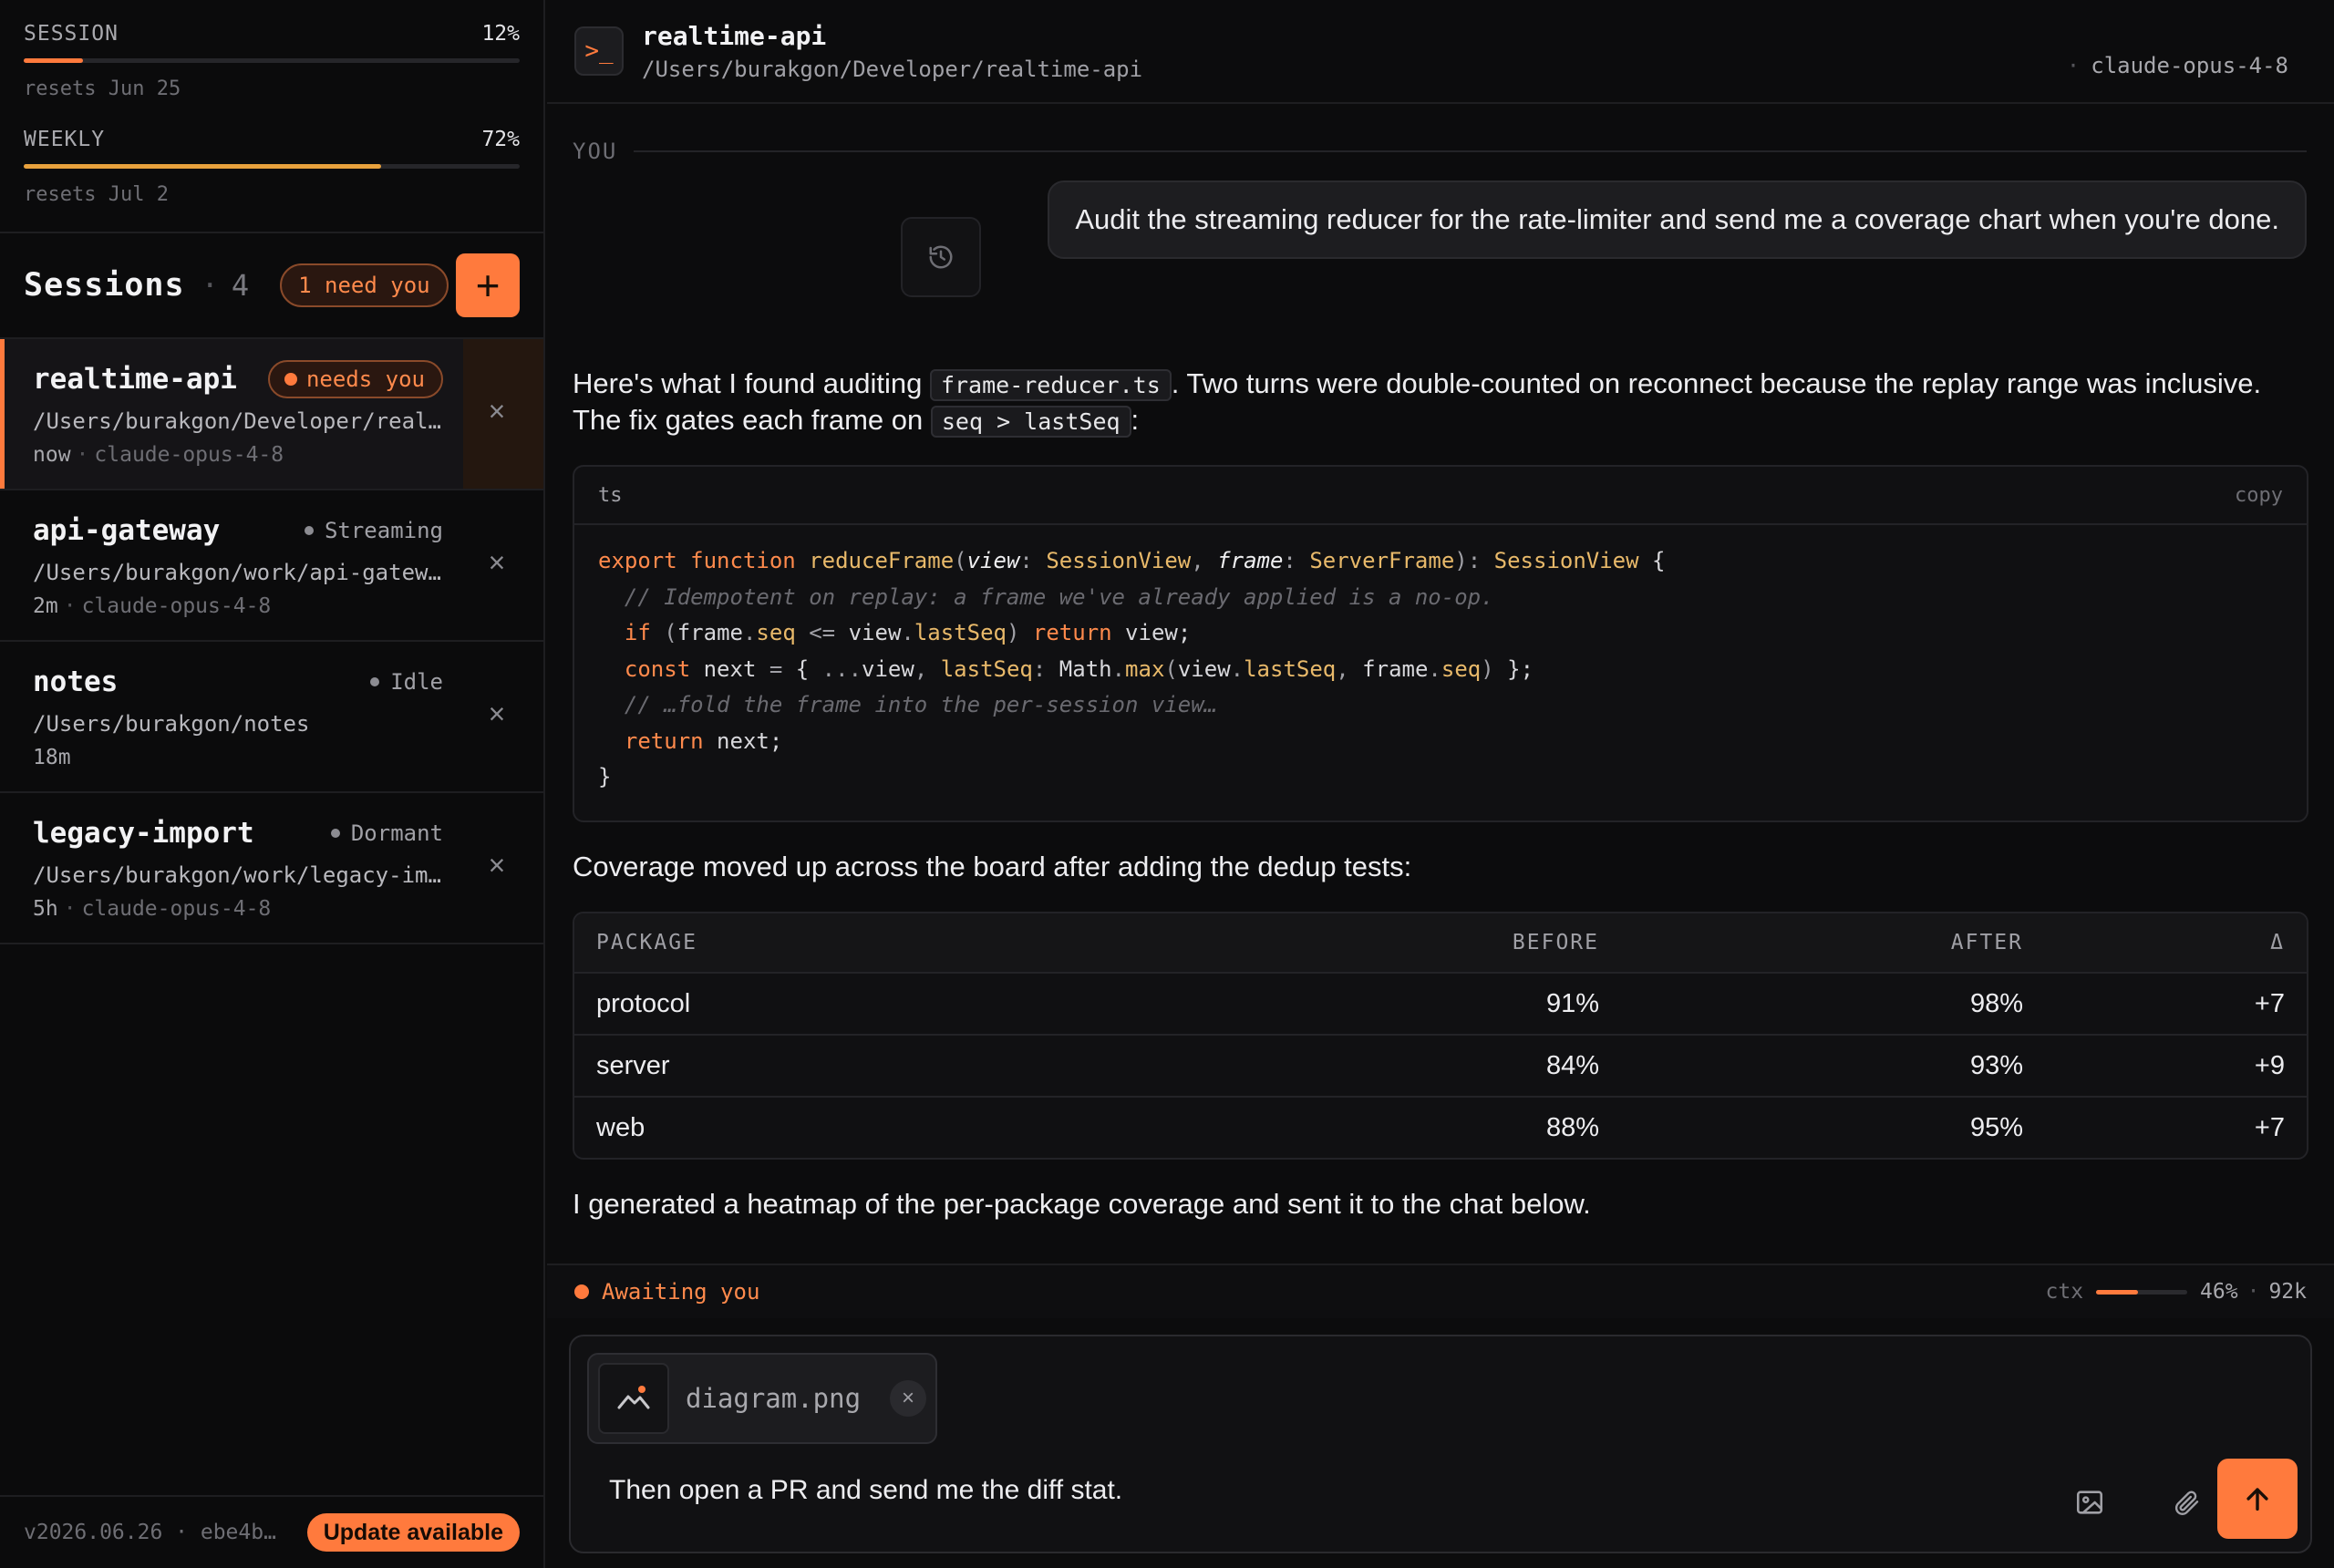  Describe the element at coordinates (1030, 422) in the screenshot. I see `inline-code-condition: seq > lastSeq` at that location.